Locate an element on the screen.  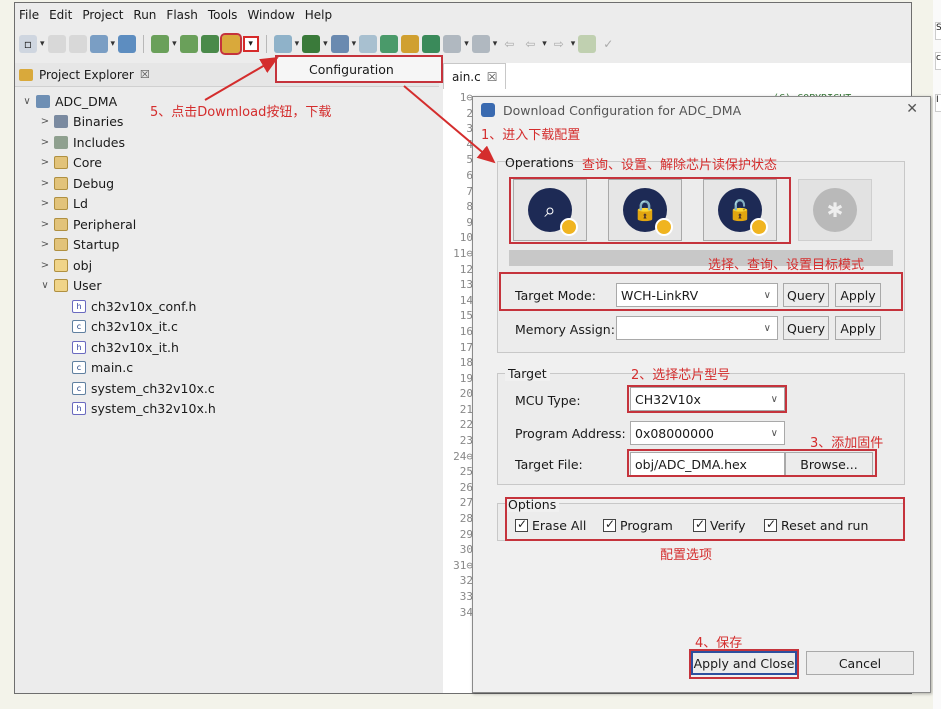
new-dropdown-icon: ▾ is located at coordinates (42, 44).